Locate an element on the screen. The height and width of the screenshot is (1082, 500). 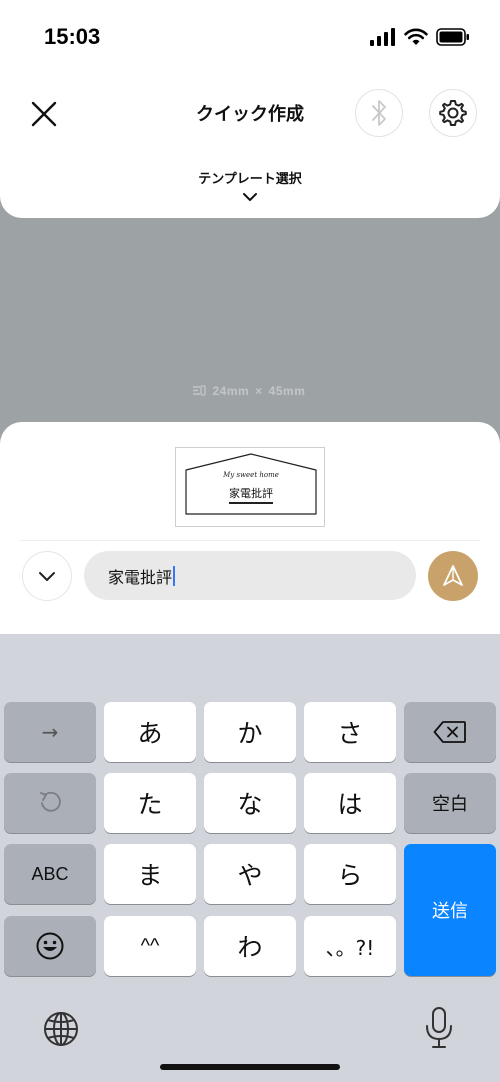
key-label: ま is located at coordinates (150, 875).